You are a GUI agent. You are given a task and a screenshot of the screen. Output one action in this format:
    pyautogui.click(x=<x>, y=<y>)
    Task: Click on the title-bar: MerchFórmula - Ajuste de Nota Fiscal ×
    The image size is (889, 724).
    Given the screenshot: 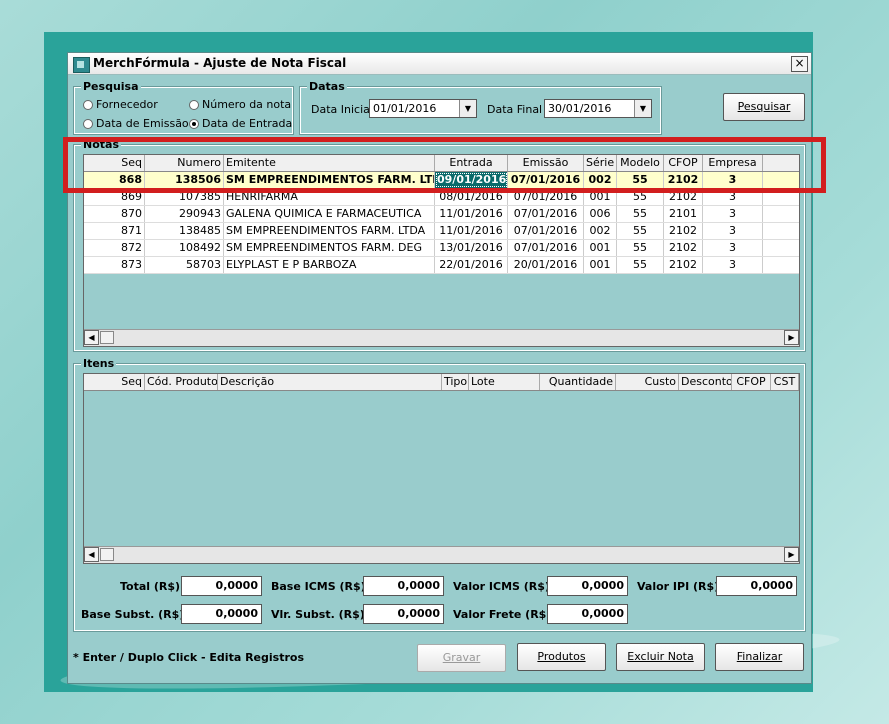 What is the action you would take?
    pyautogui.click(x=439, y=64)
    